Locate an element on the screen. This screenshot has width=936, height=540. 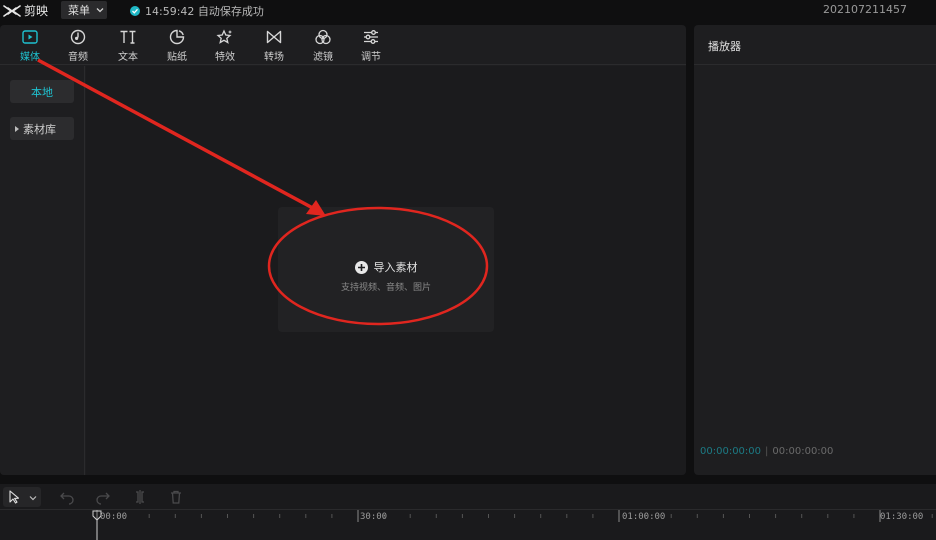
sidebar-item-label: 素材库 is located at coordinates (39, 129).